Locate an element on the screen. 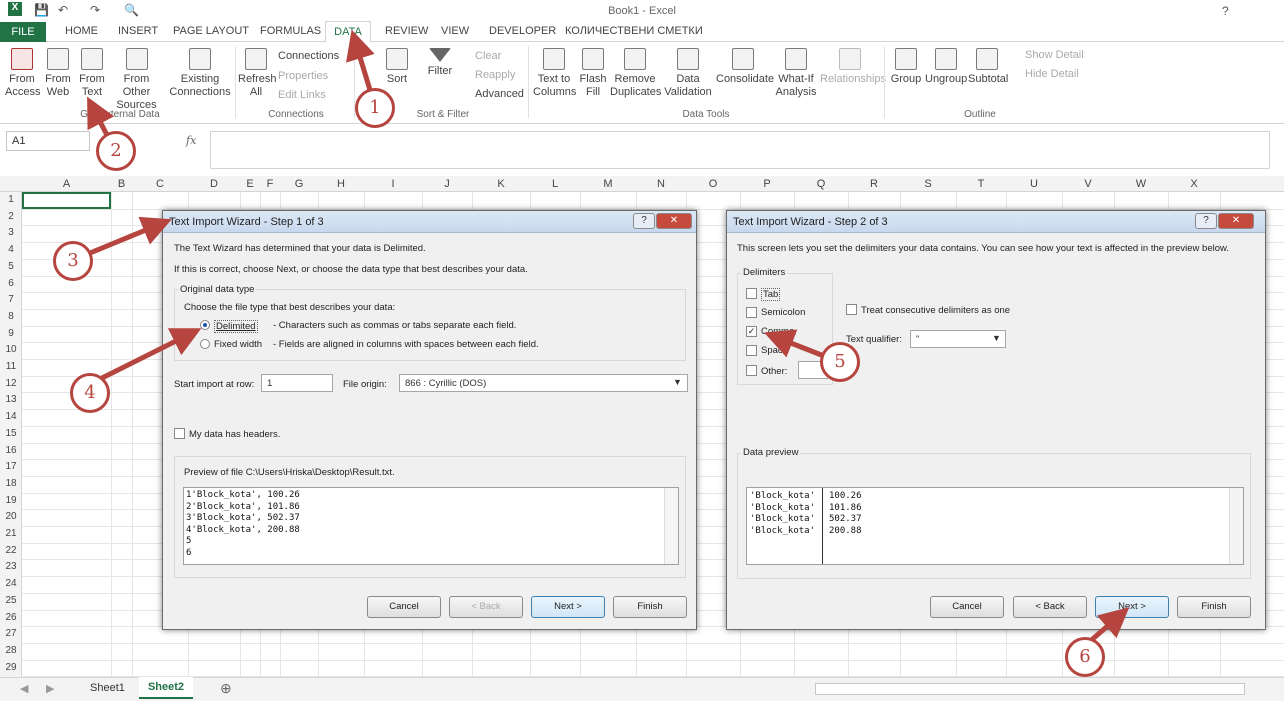  step-marker: 2 is located at coordinates (116, 151).